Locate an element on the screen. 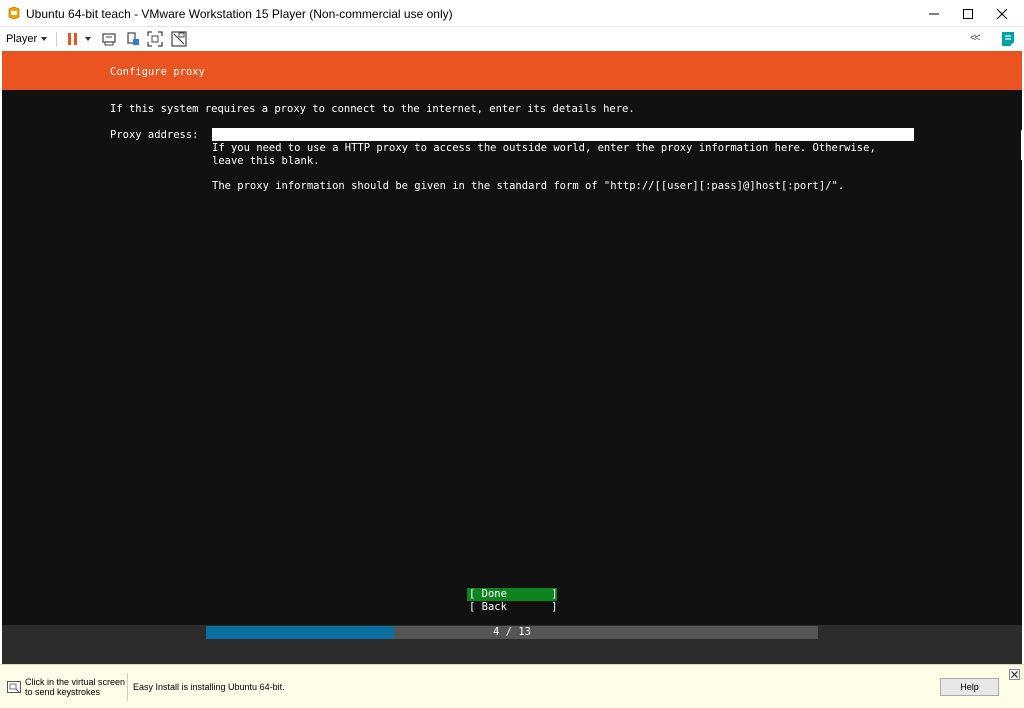  install-progress-bar: 4 / 13 is located at coordinates (512, 632).